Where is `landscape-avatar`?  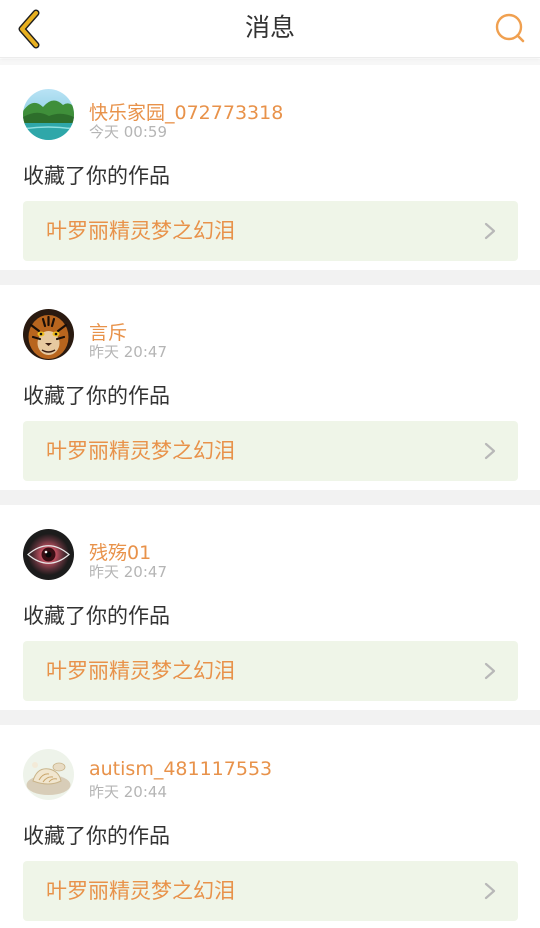 landscape-avatar is located at coordinates (48, 114).